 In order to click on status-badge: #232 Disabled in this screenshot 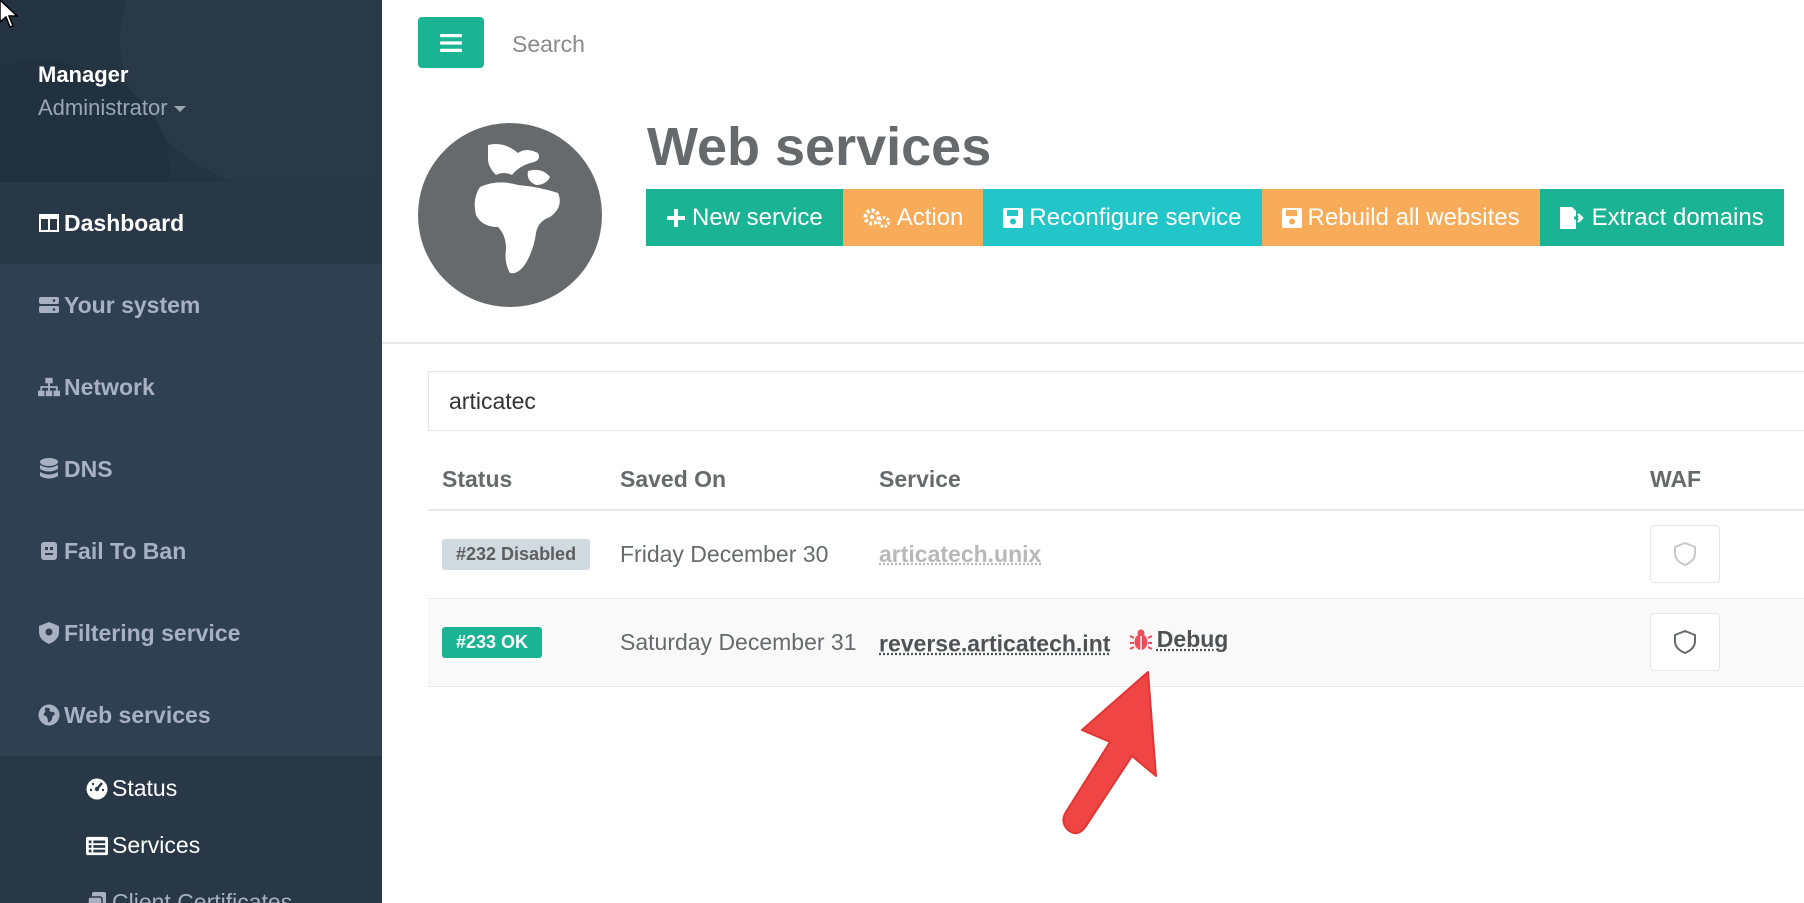, I will do `click(516, 554)`.